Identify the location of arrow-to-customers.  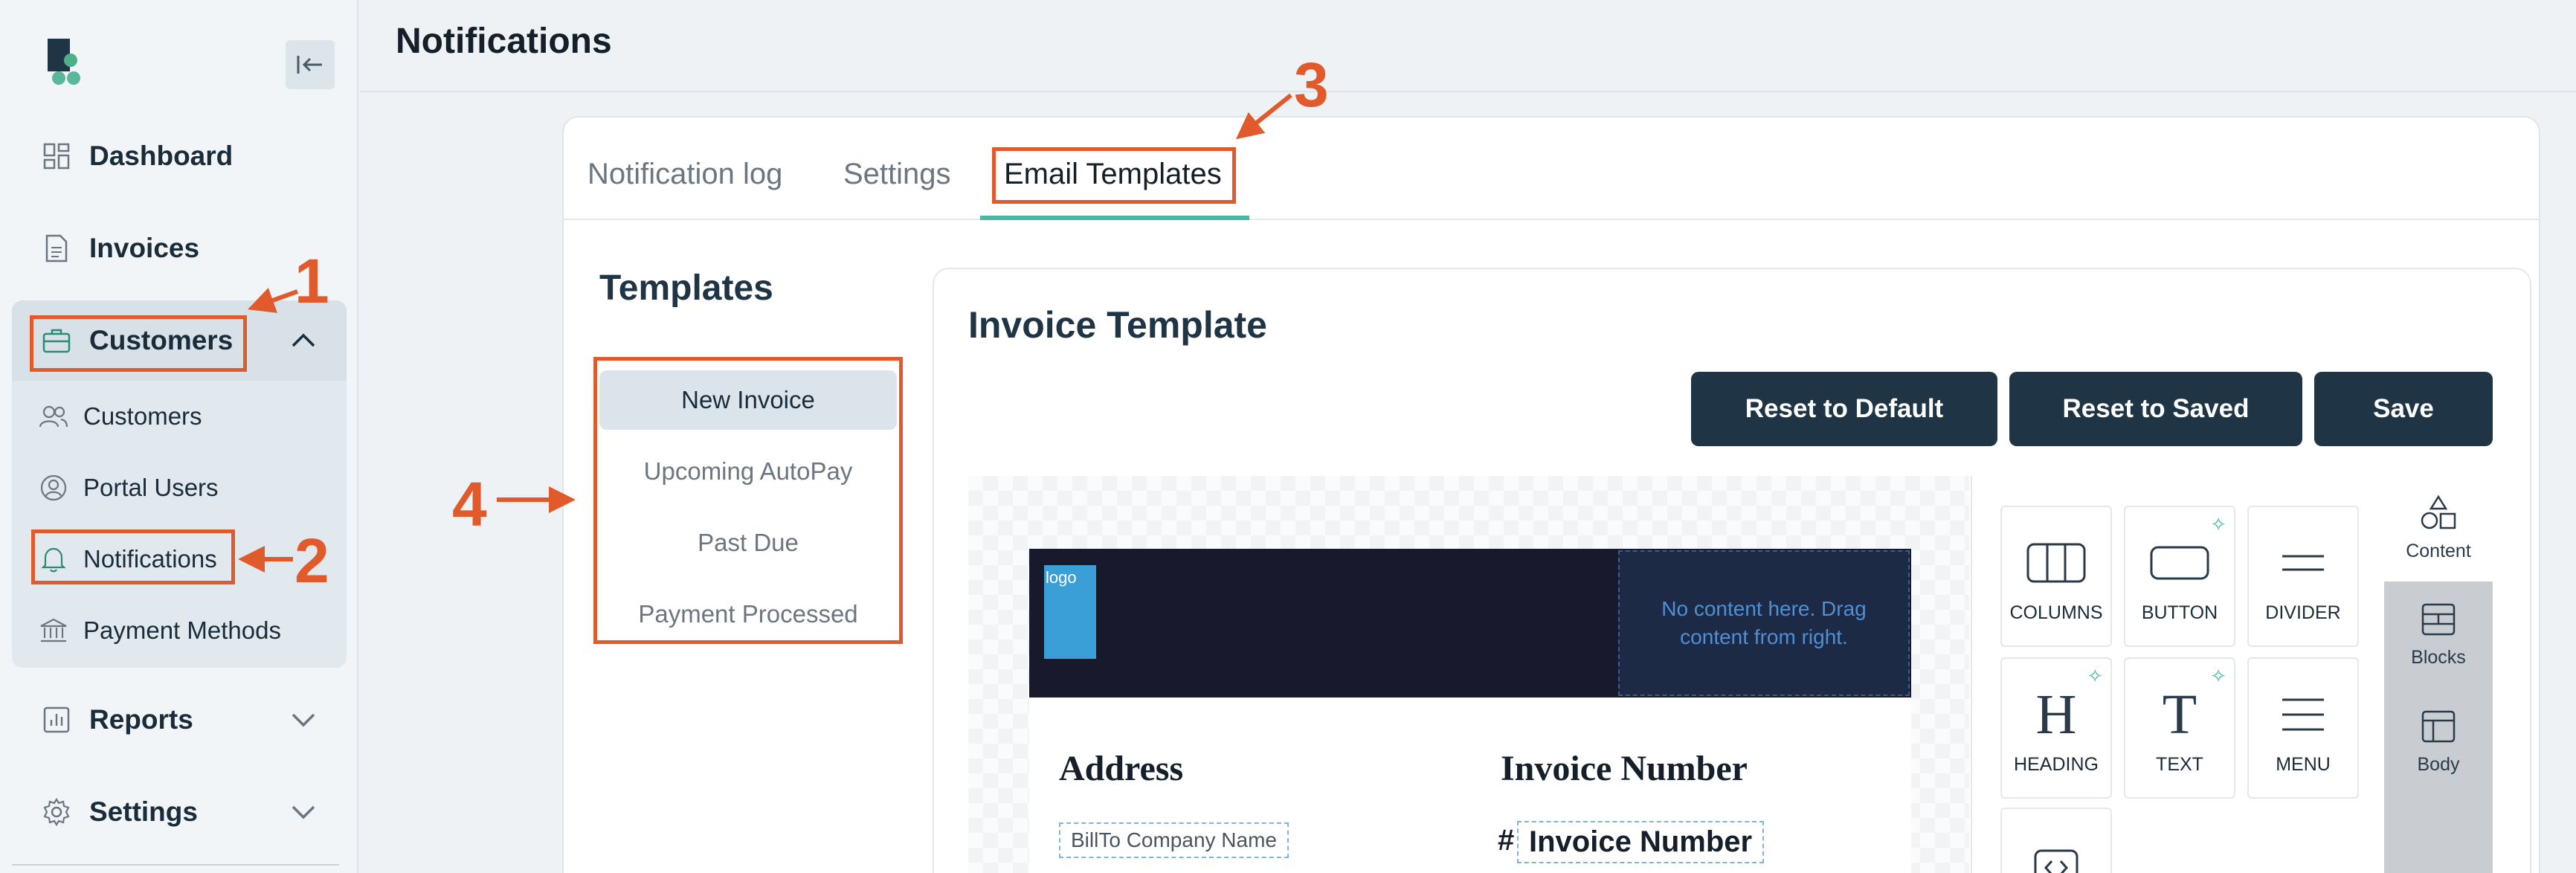
(273, 300).